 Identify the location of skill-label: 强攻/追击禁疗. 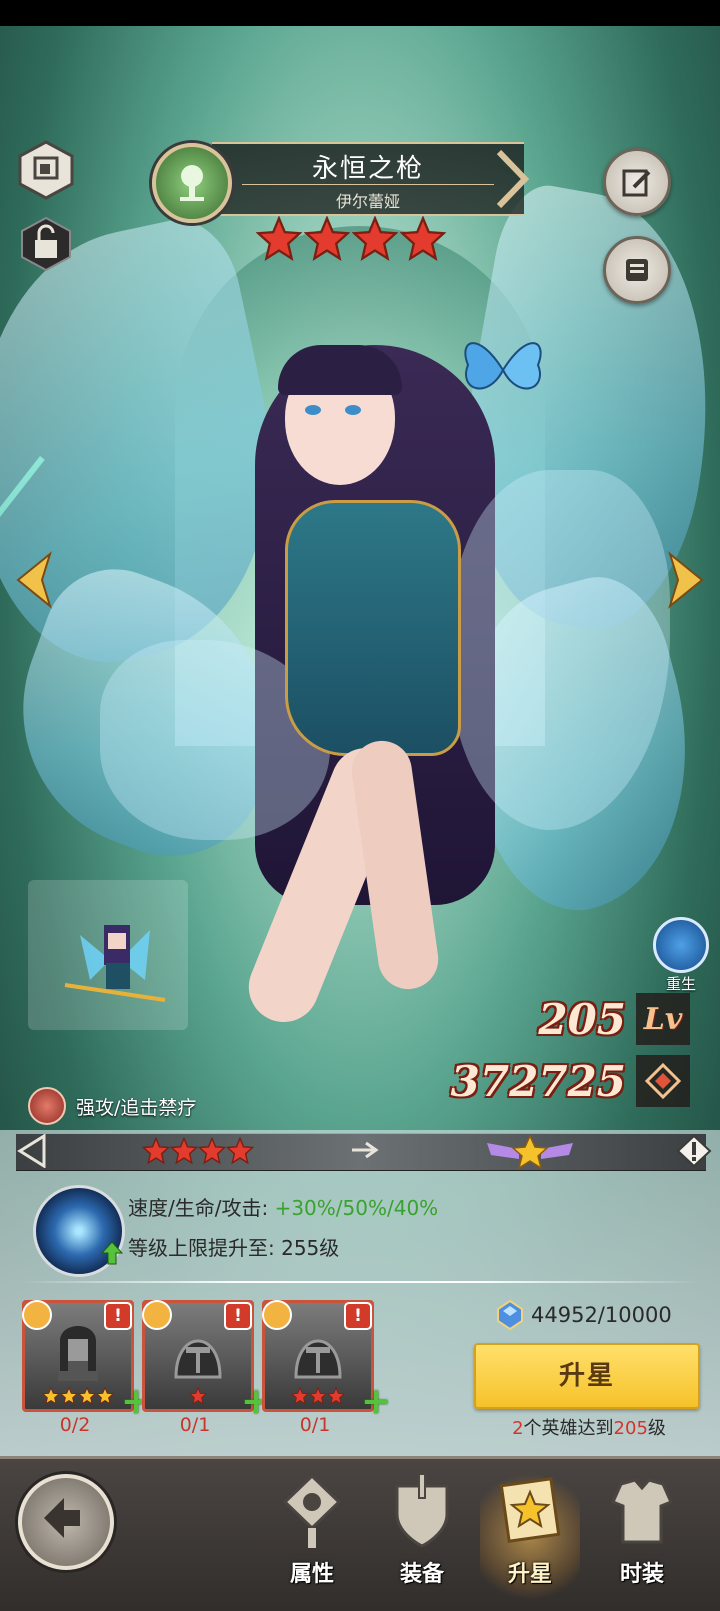
(136, 1107).